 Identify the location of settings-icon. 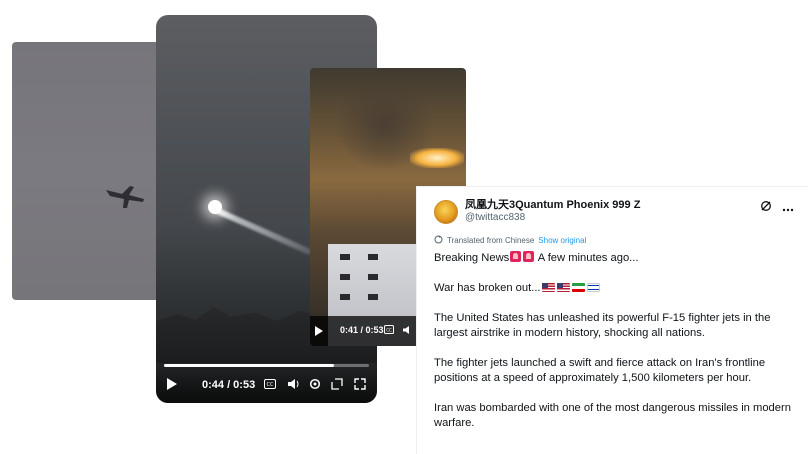
(315, 384).